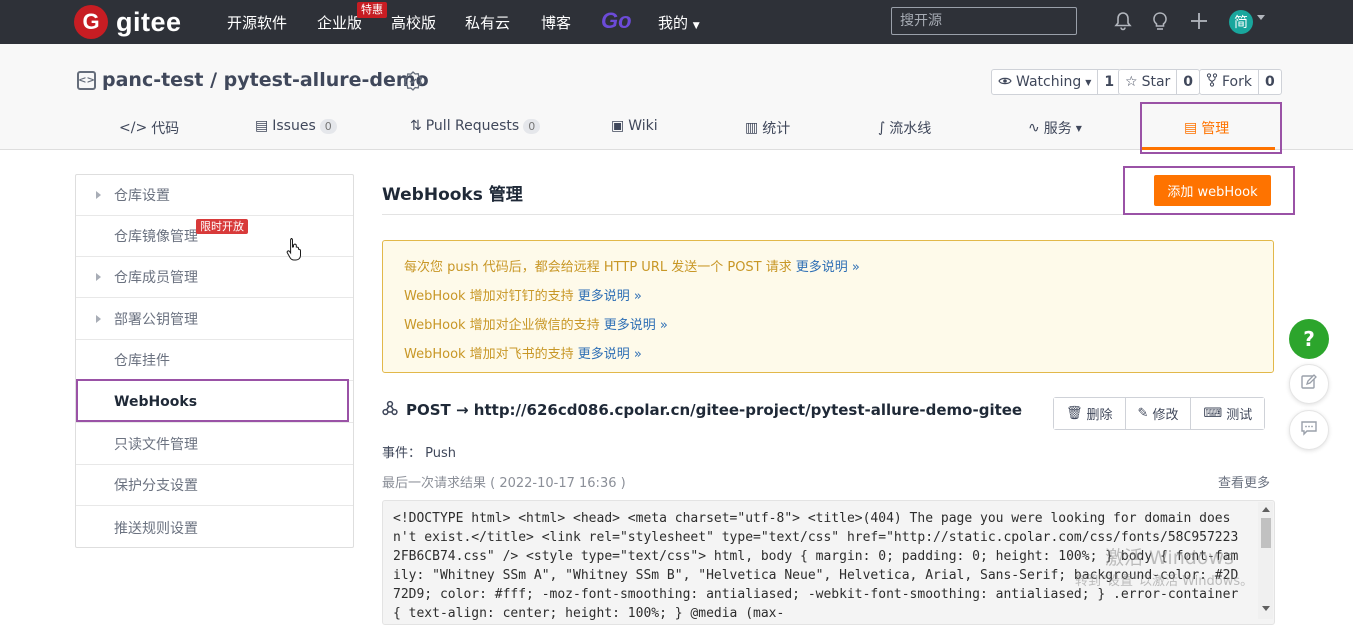 The height and width of the screenshot is (625, 1353). What do you see at coordinates (1261, 17) in the screenshot?
I see `avatar-caret-icon` at bounding box center [1261, 17].